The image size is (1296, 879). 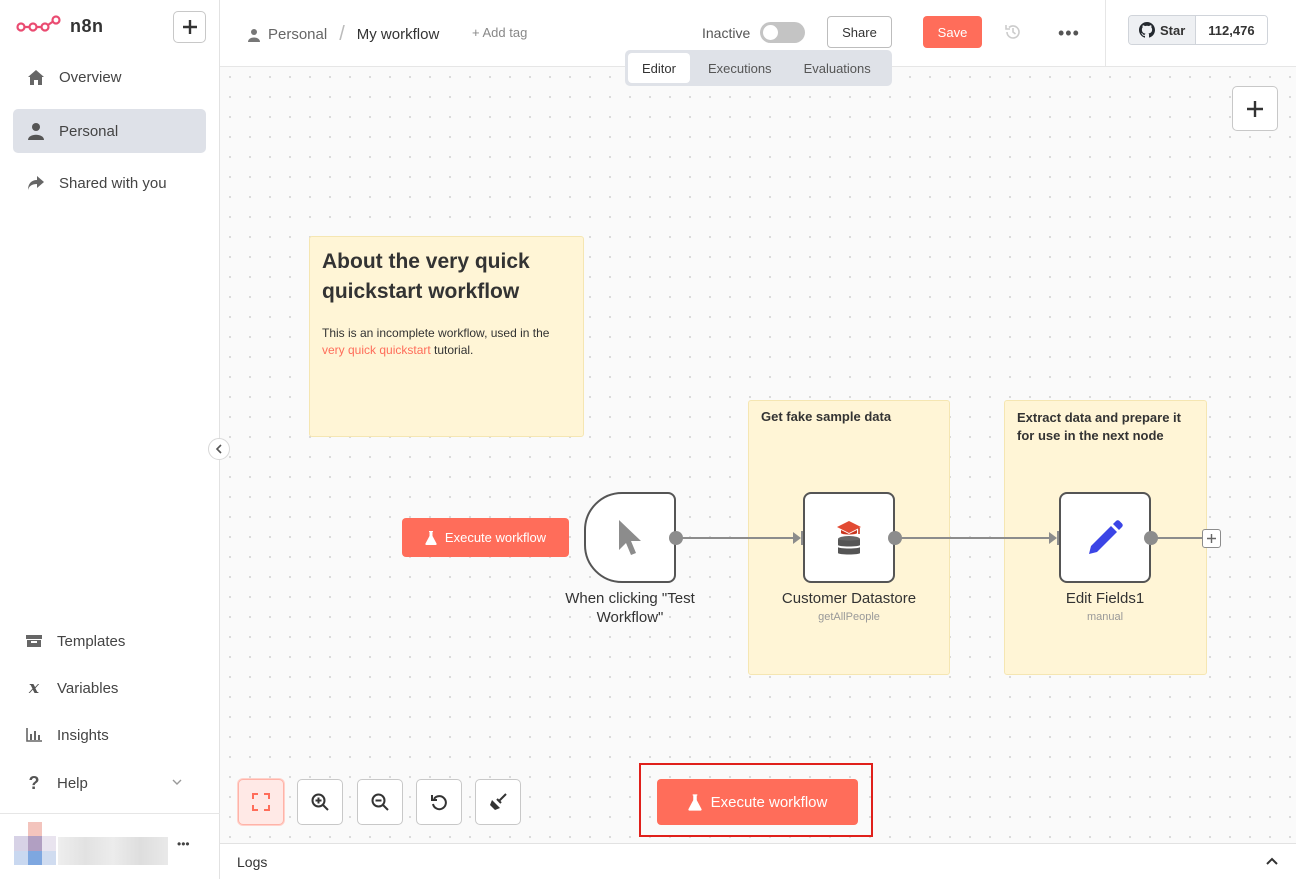 I want to click on sidebar-item-label: Overview, so click(x=90, y=77).